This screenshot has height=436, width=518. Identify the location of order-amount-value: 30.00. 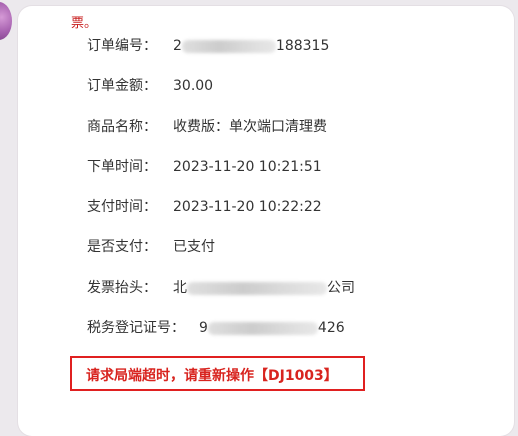
(193, 86).